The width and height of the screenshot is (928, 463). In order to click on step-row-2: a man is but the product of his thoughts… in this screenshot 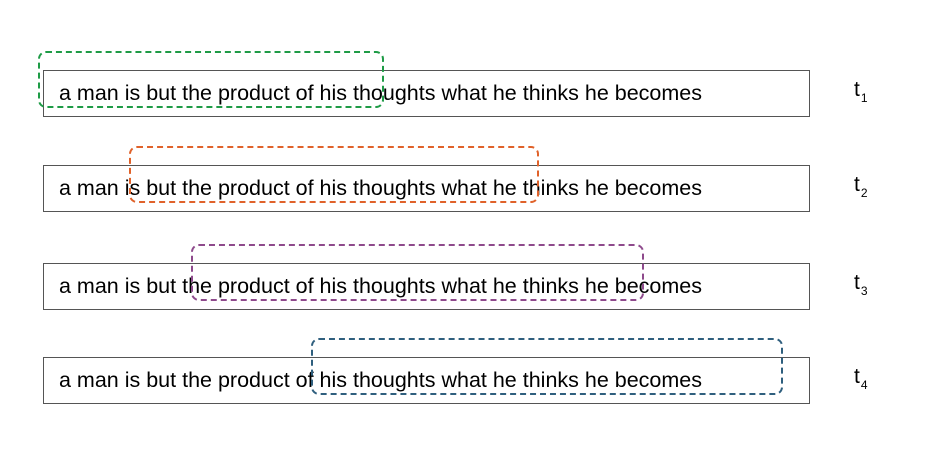, I will do `click(464, 180)`.